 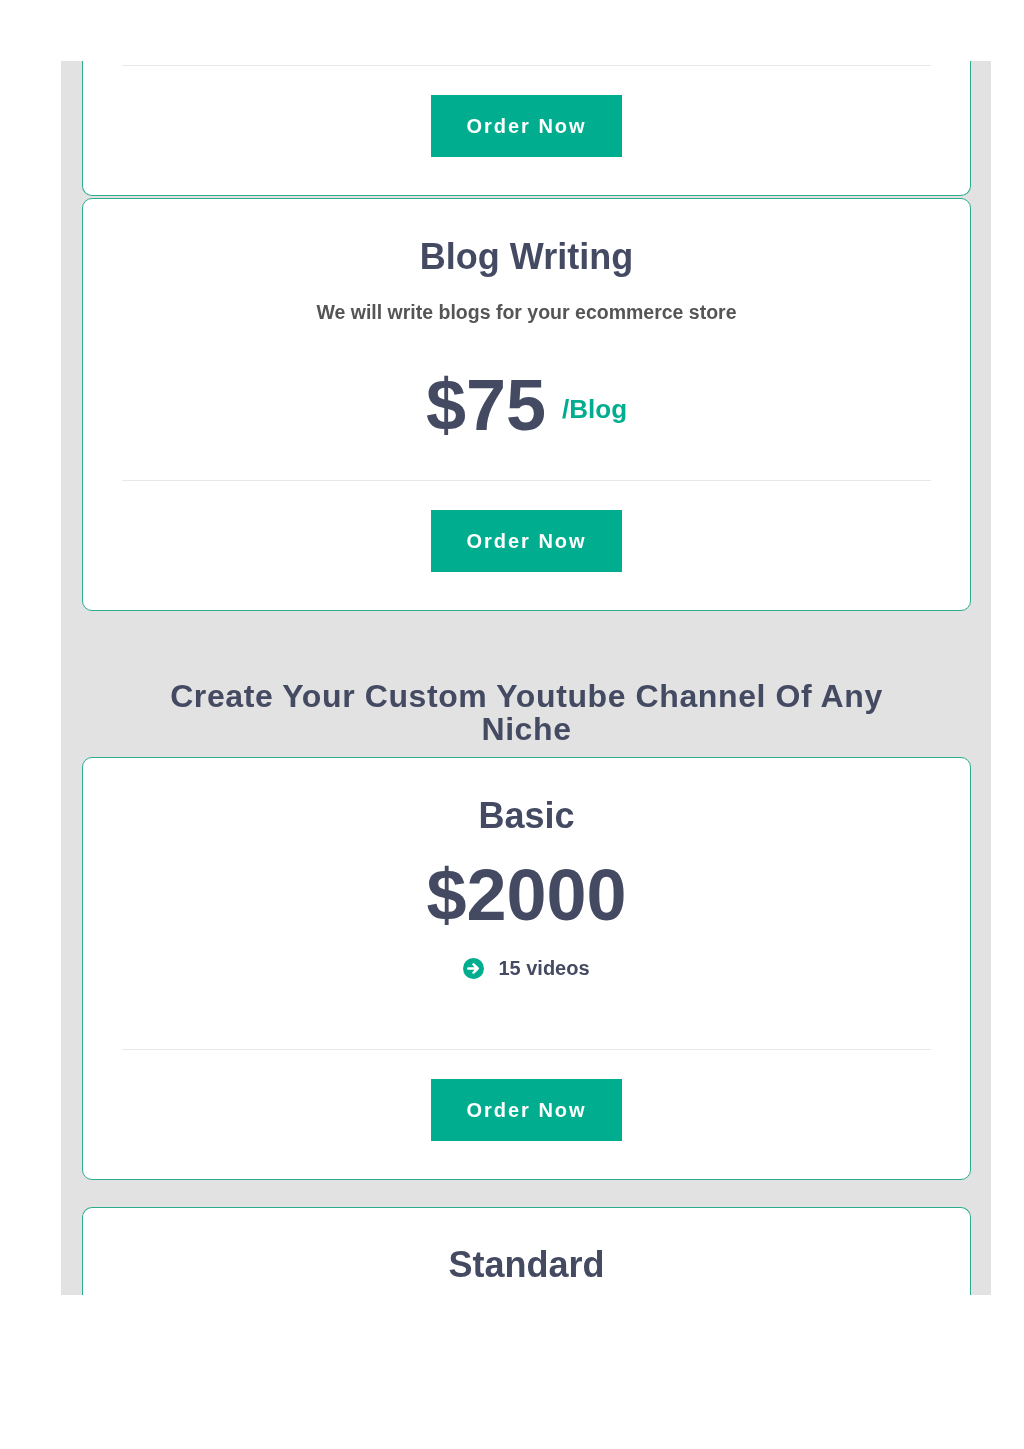 What do you see at coordinates (544, 968) in the screenshot?
I see `feature-text: 15 videos` at bounding box center [544, 968].